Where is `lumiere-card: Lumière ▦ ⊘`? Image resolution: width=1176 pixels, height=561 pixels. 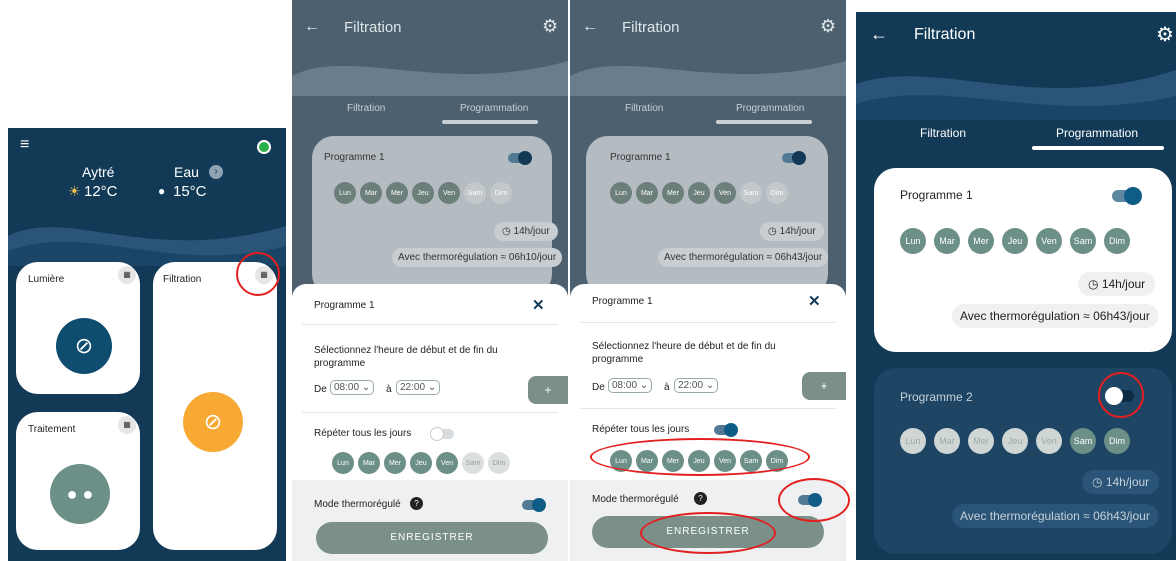 lumiere-card: Lumière ▦ ⊘ is located at coordinates (78, 328).